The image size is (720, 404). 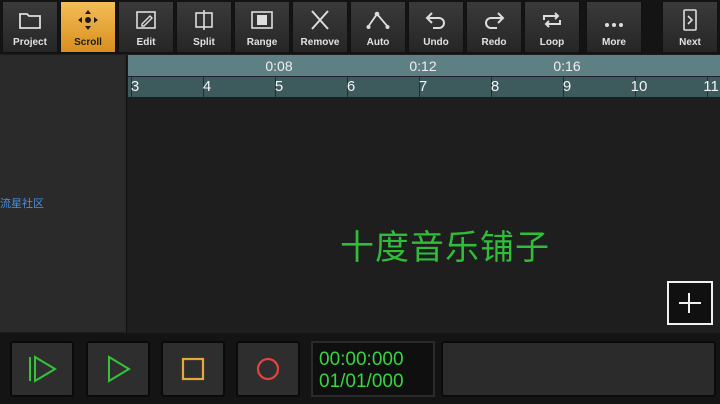 I want to click on next-button: Next, so click(x=690, y=27).